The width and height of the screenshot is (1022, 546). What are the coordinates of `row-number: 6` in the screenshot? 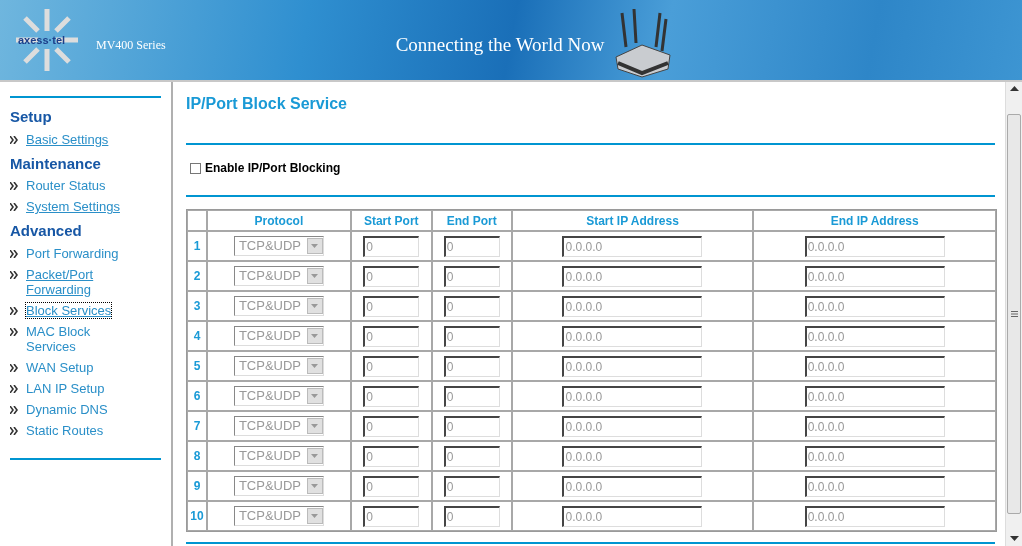 It's located at (197, 396).